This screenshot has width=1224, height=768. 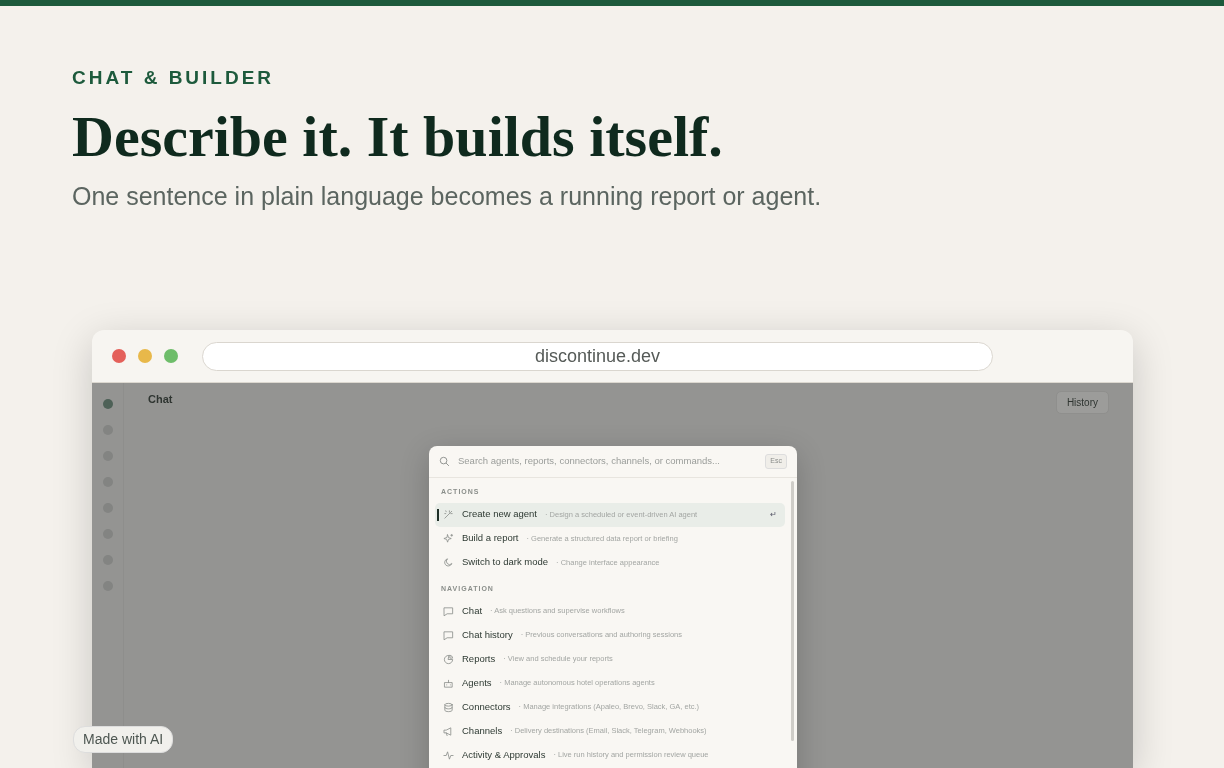 What do you see at coordinates (160, 399) in the screenshot?
I see `page-title: Chat` at bounding box center [160, 399].